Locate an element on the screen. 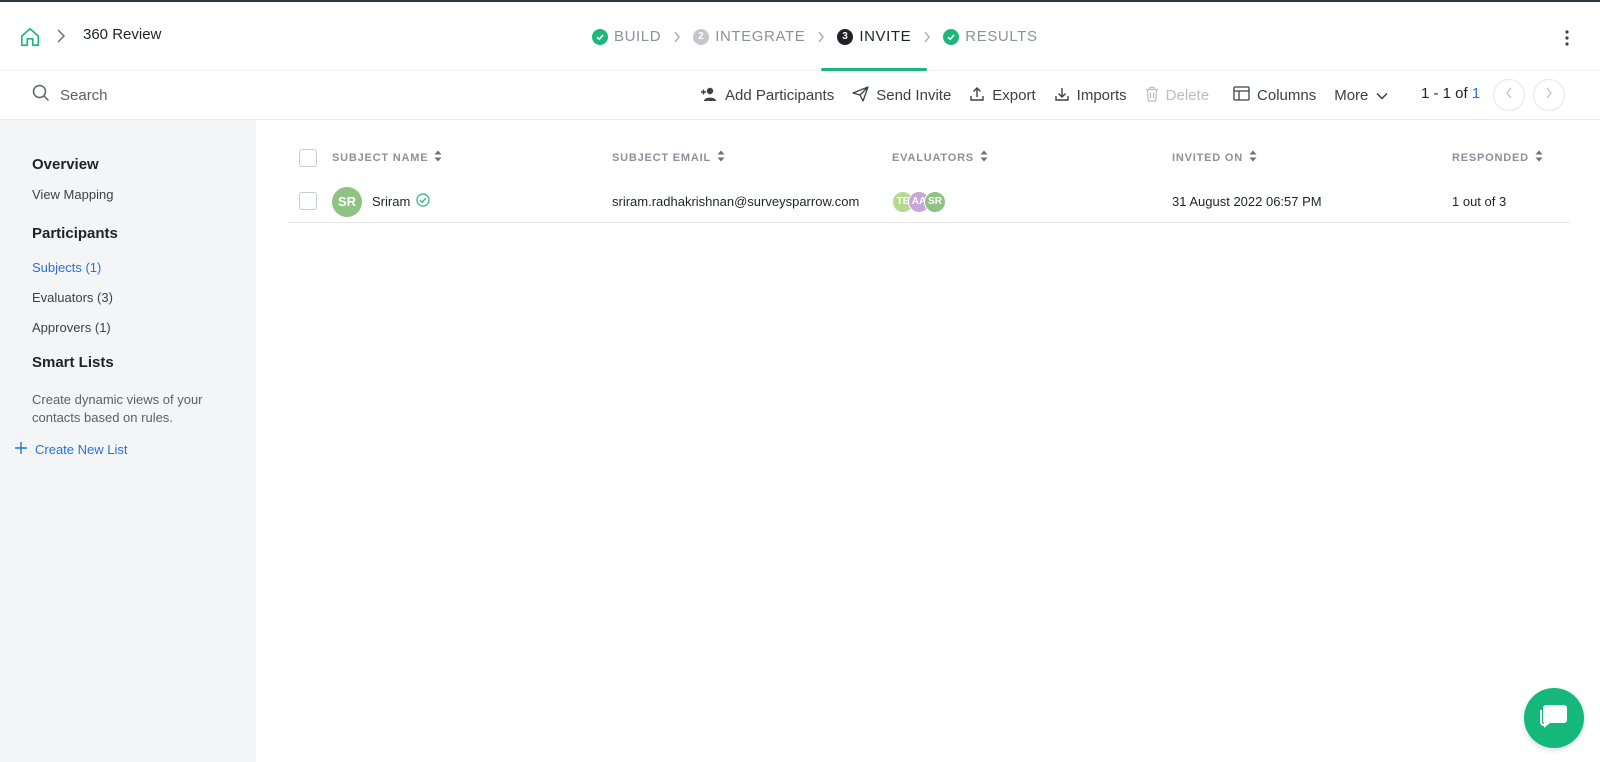  send-invite-button: Send Invite is located at coordinates (902, 95).